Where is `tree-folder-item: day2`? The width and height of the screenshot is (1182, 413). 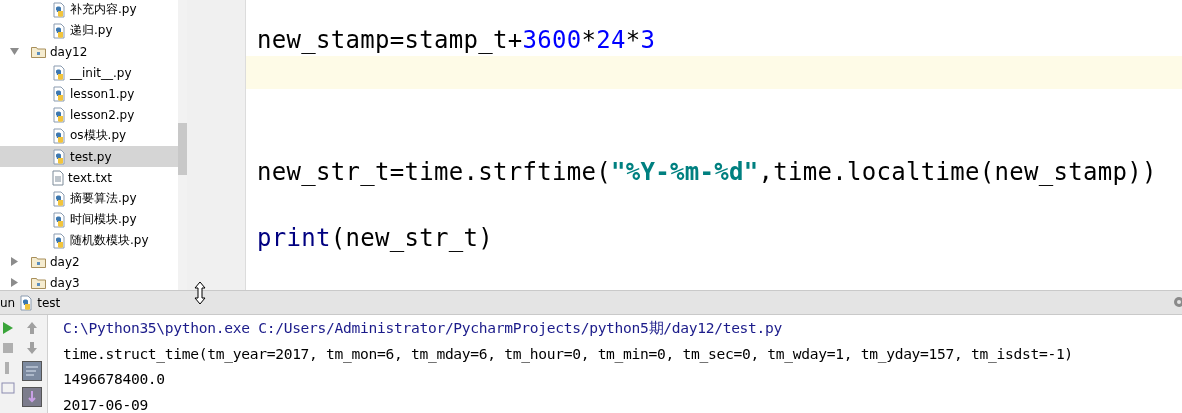 tree-folder-item: day2 is located at coordinates (89, 261).